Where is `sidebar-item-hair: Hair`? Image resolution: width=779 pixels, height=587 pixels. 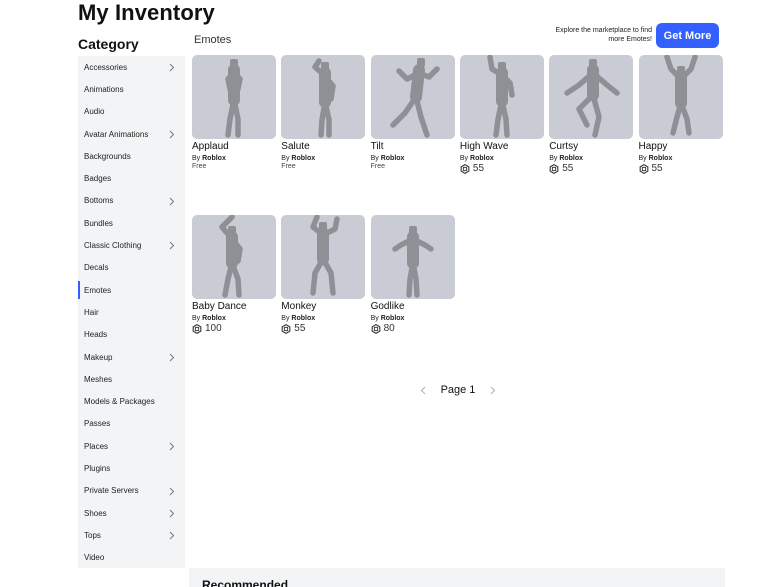
sidebar-item-hair: Hair is located at coordinates (131, 312).